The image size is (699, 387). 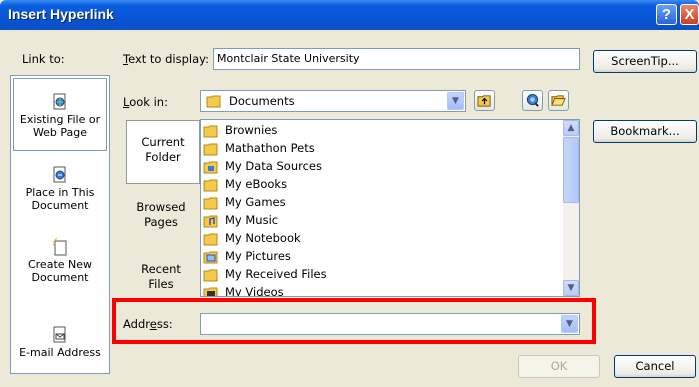 What do you see at coordinates (60, 205) in the screenshot?
I see `link-to-place-label-2: Document` at bounding box center [60, 205].